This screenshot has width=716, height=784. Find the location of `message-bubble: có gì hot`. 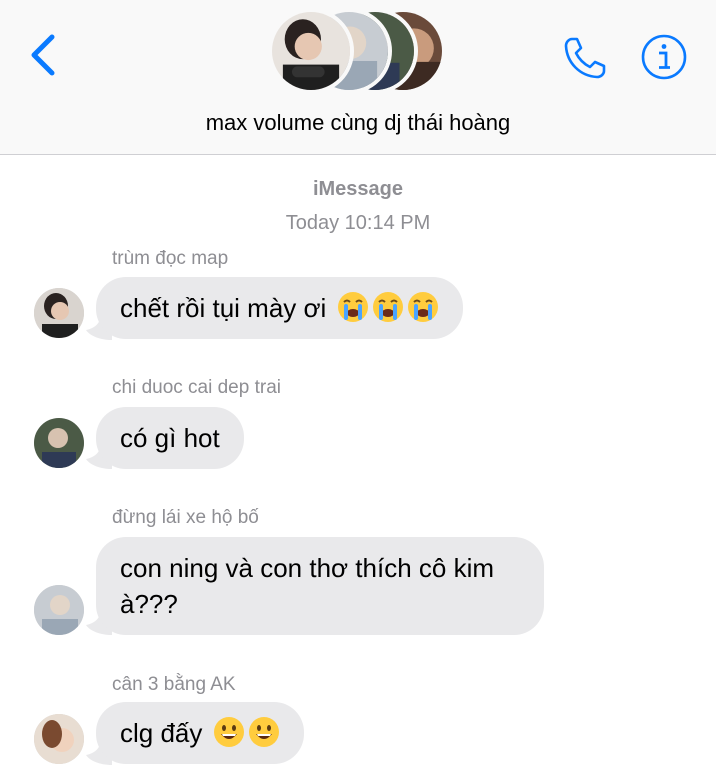

message-bubble: có gì hot is located at coordinates (170, 438).